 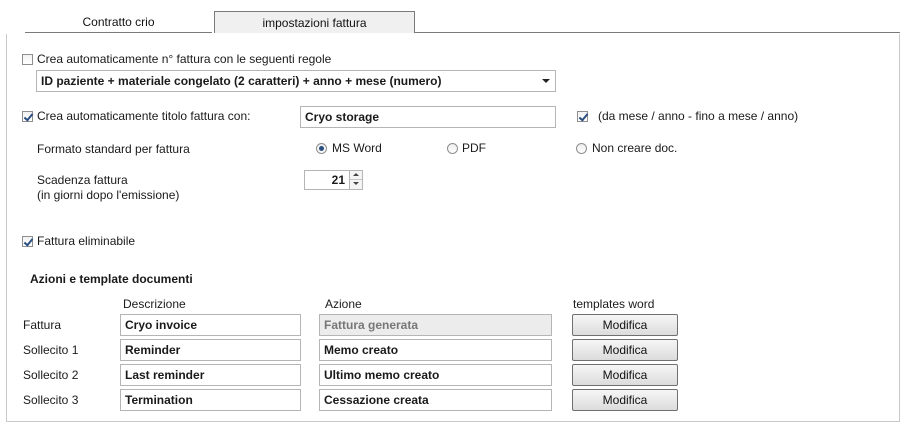 I want to click on actions-section-title: Azioni e template documenti, so click(x=111, y=279).